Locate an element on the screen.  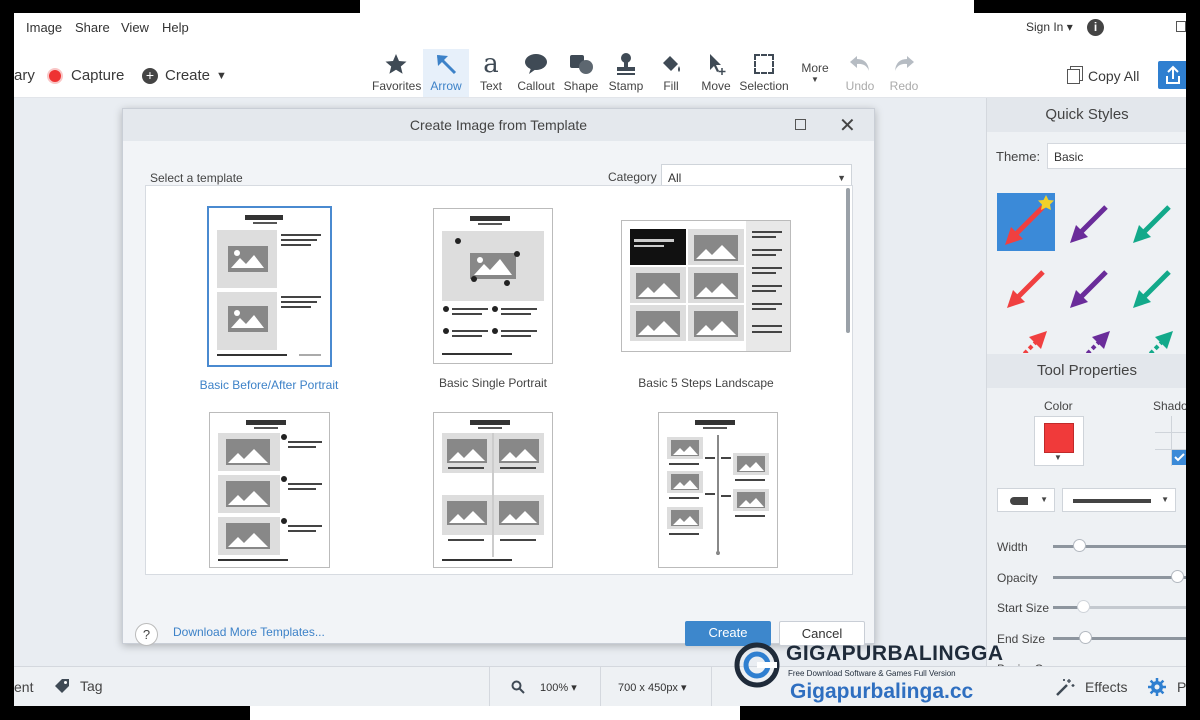
end-size-slider is located at coordinates (1119, 638).